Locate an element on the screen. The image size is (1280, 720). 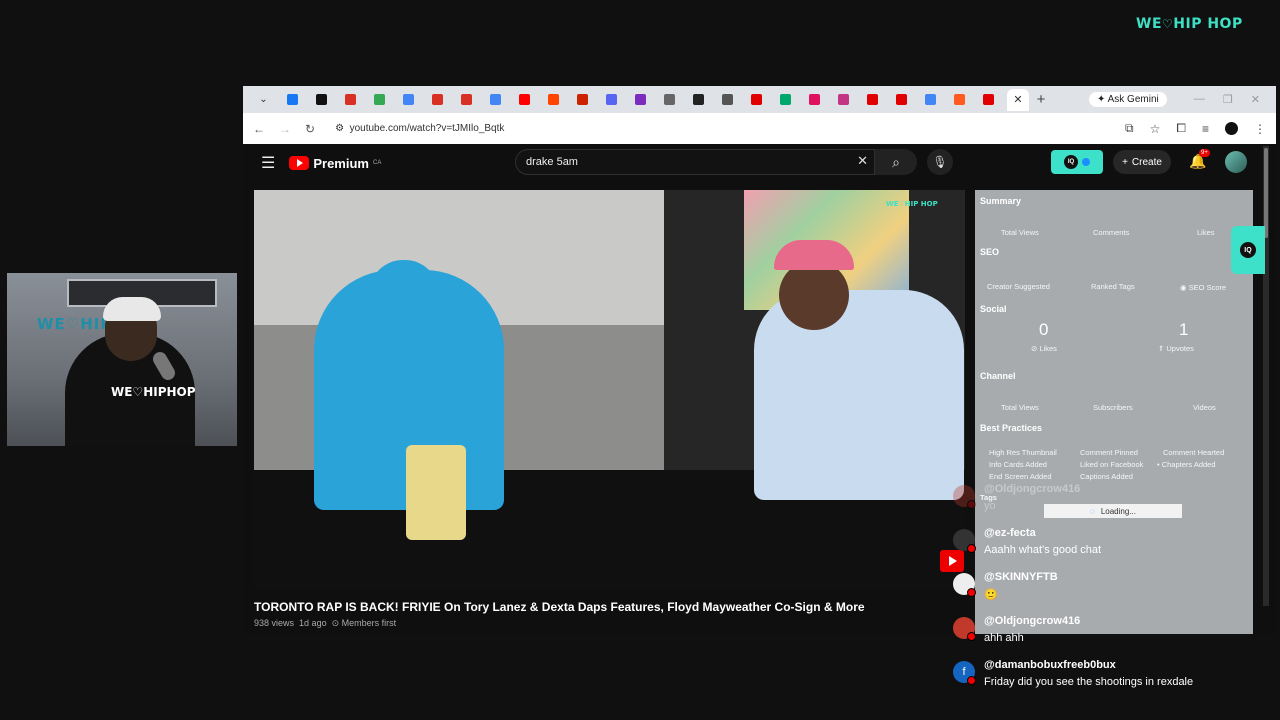
account-avatar is located at coordinates (1236, 162).